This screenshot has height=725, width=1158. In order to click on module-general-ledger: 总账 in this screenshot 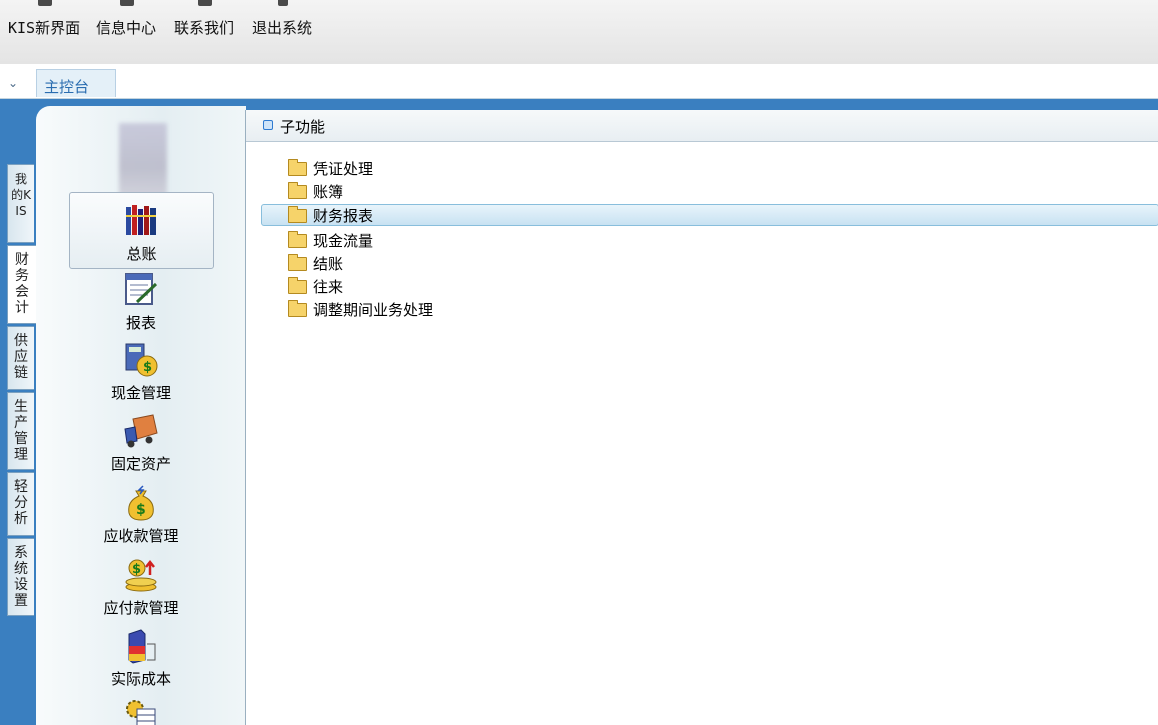, I will do `click(141, 230)`.